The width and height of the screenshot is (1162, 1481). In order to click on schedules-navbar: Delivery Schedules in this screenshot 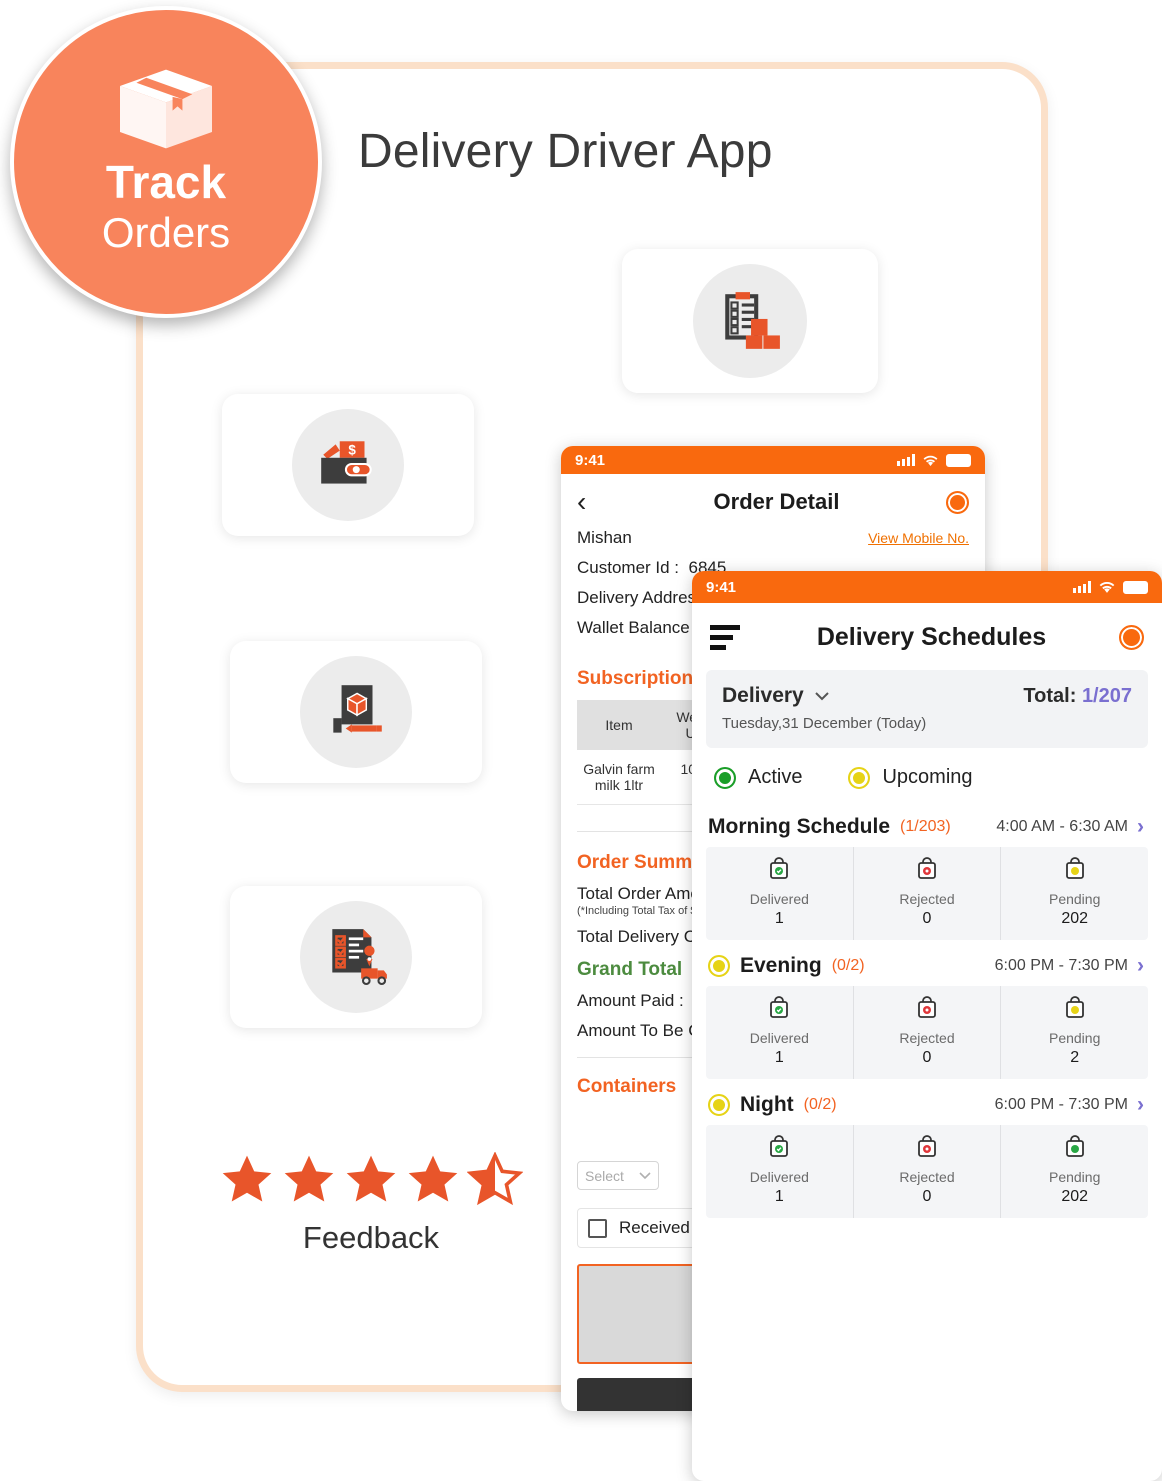, I will do `click(927, 634)`.